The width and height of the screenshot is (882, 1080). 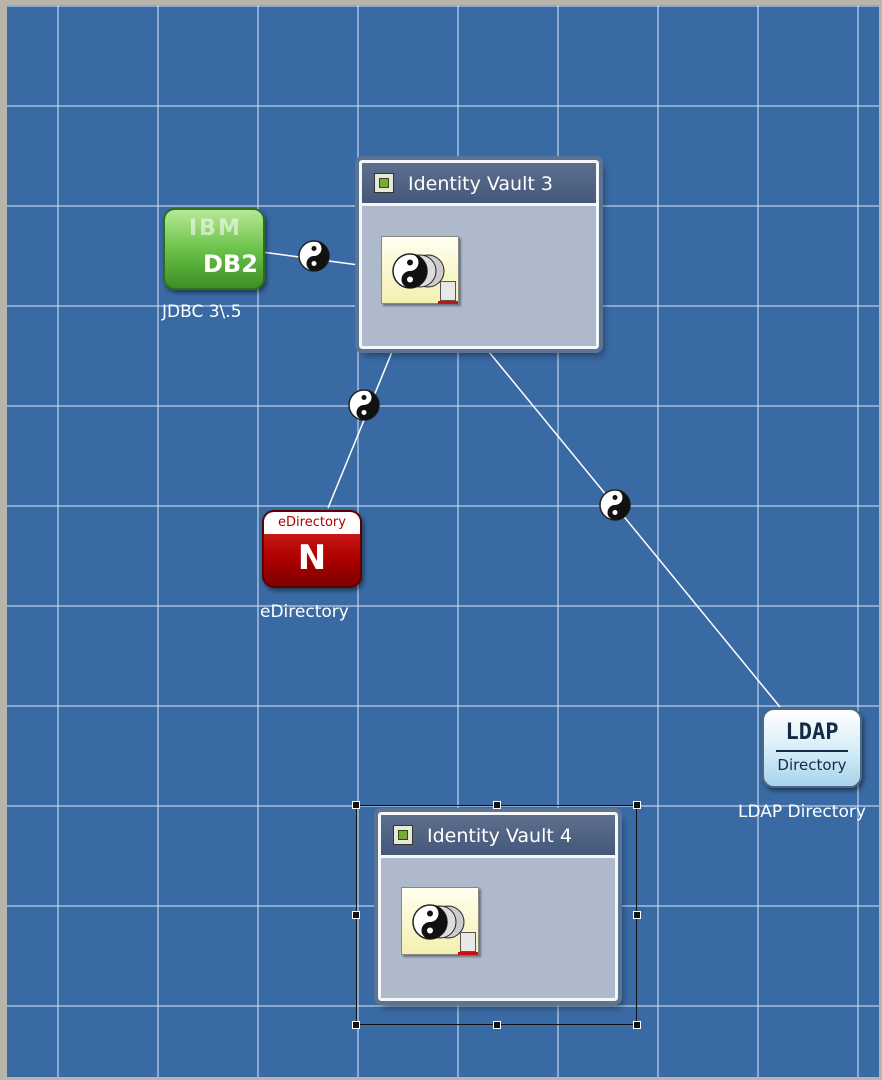 I want to click on identity-vault-3: Identity Vault 3, so click(x=479, y=254).